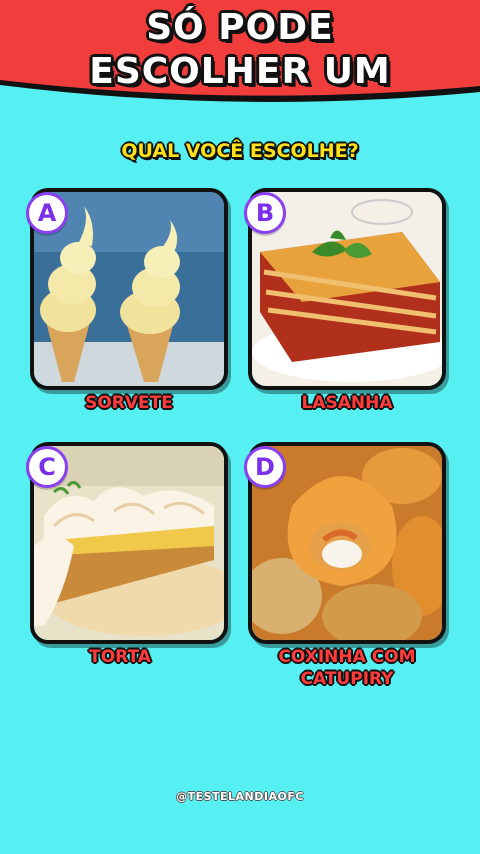 This screenshot has width=480, height=854. I want to click on option-label-c: TORTA, so click(120, 657).